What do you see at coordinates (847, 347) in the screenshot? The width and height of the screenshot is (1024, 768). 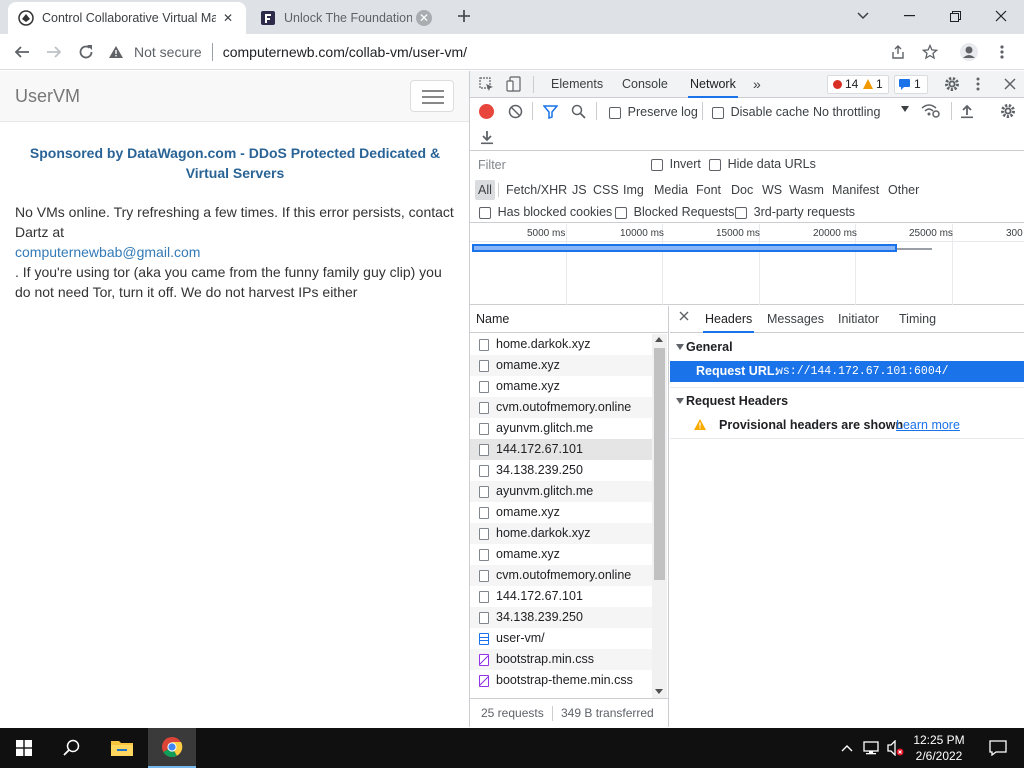 I see `general-section-header: General` at bounding box center [847, 347].